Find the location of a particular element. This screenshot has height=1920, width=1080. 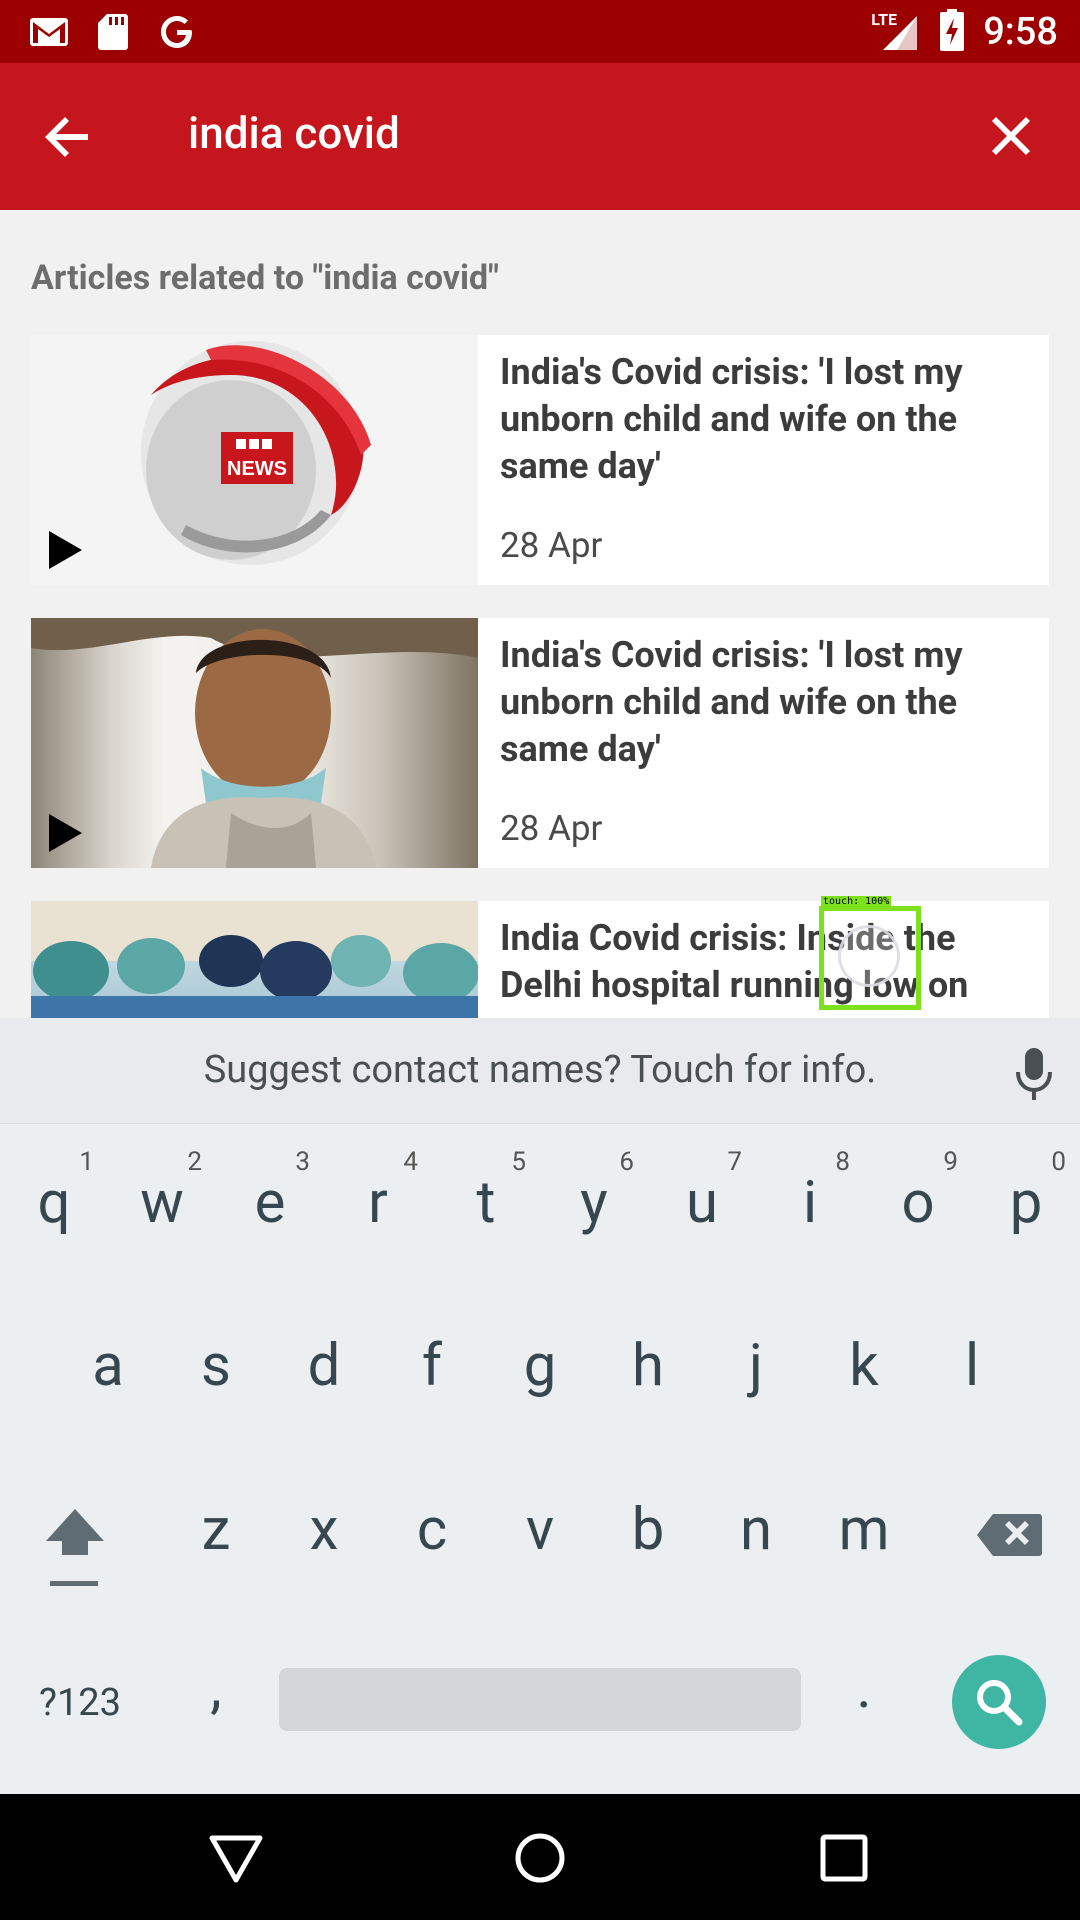

key-n: n is located at coordinates (756, 1530).